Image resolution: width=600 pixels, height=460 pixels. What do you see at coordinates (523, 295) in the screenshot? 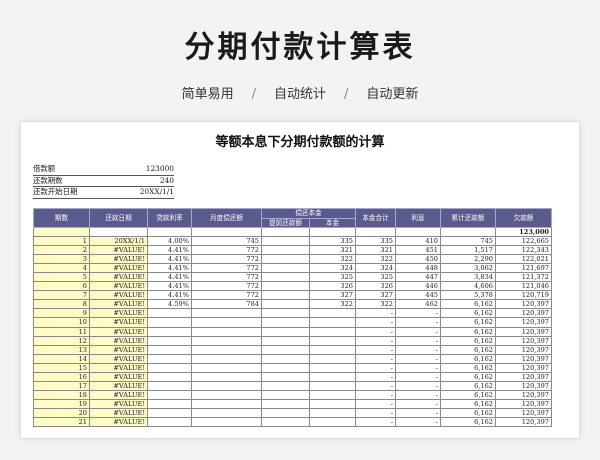
I see `table-cell: 120,719` at bounding box center [523, 295].